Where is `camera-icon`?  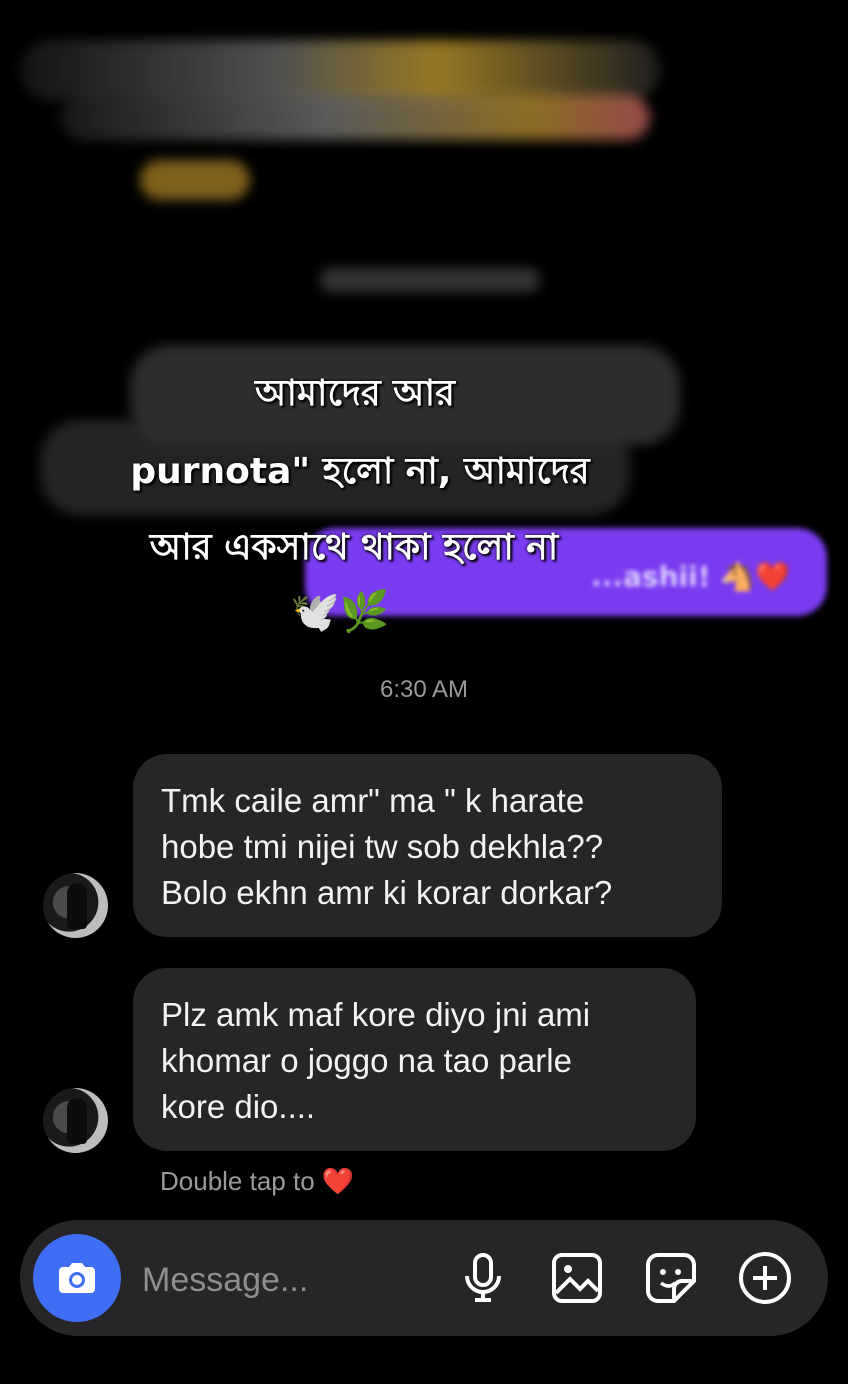 camera-icon is located at coordinates (77, 1278).